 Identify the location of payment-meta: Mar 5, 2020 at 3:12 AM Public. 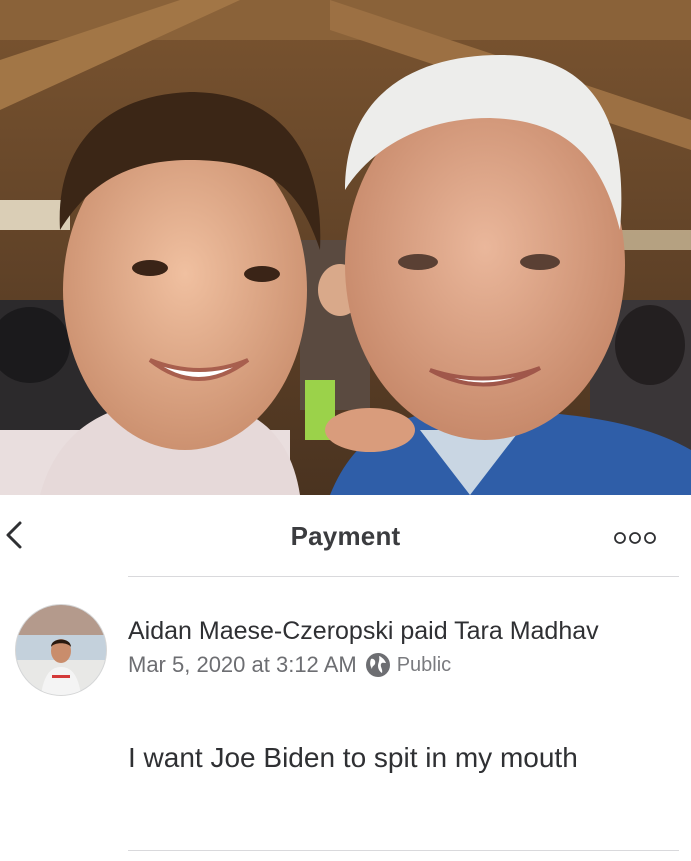
(398, 665).